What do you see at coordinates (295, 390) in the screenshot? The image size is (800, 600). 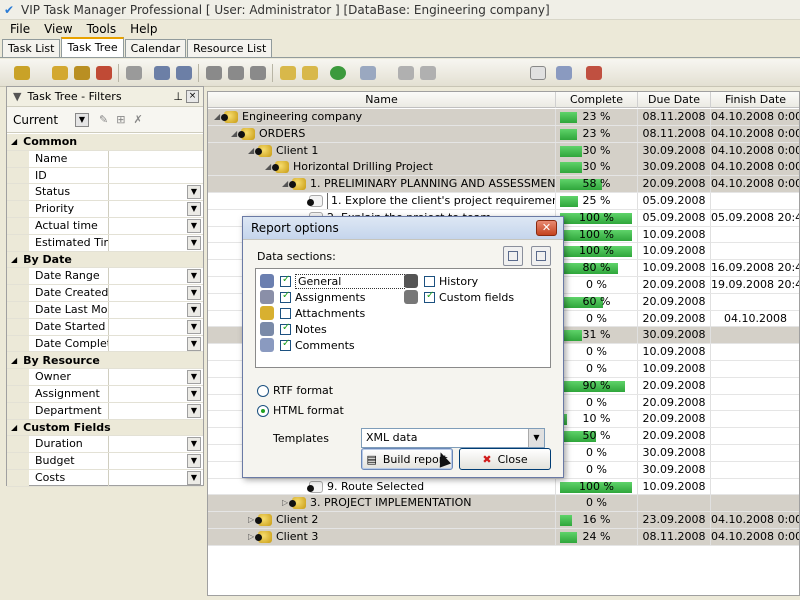 I see `rtf-format-radio: RTF format` at bounding box center [295, 390].